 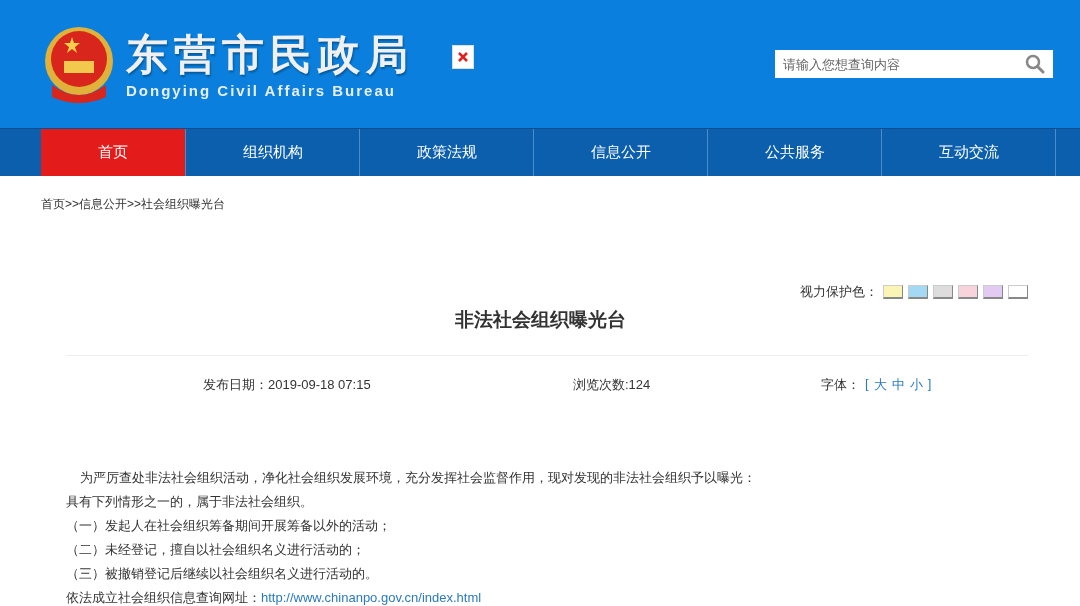 I want to click on article-paragraph: （一）发起人在社会组织筹备期间开展筹备以外的活动；, so click(x=229, y=526).